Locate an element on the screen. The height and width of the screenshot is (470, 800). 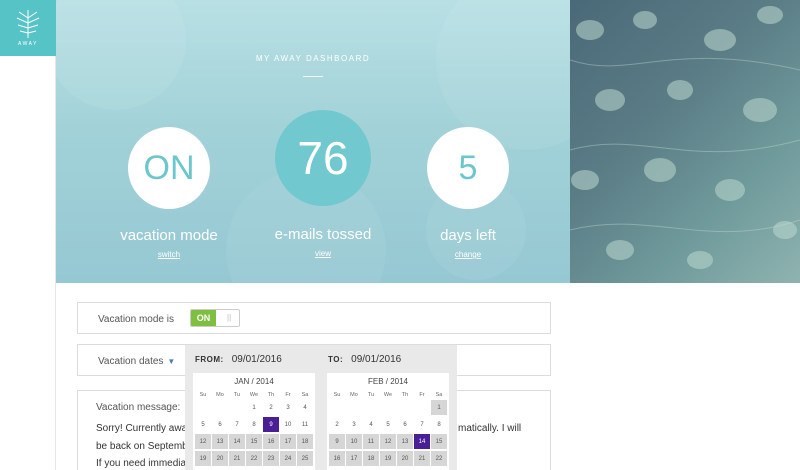
calendar-day: 24 is located at coordinates (288, 458).